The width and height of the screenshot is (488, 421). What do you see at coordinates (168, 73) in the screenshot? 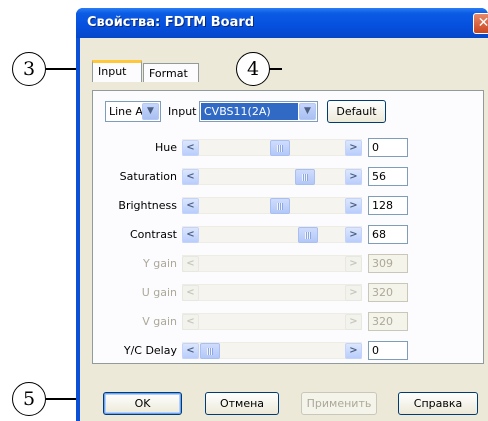
I see `tab-format-label: Format` at bounding box center [168, 73].